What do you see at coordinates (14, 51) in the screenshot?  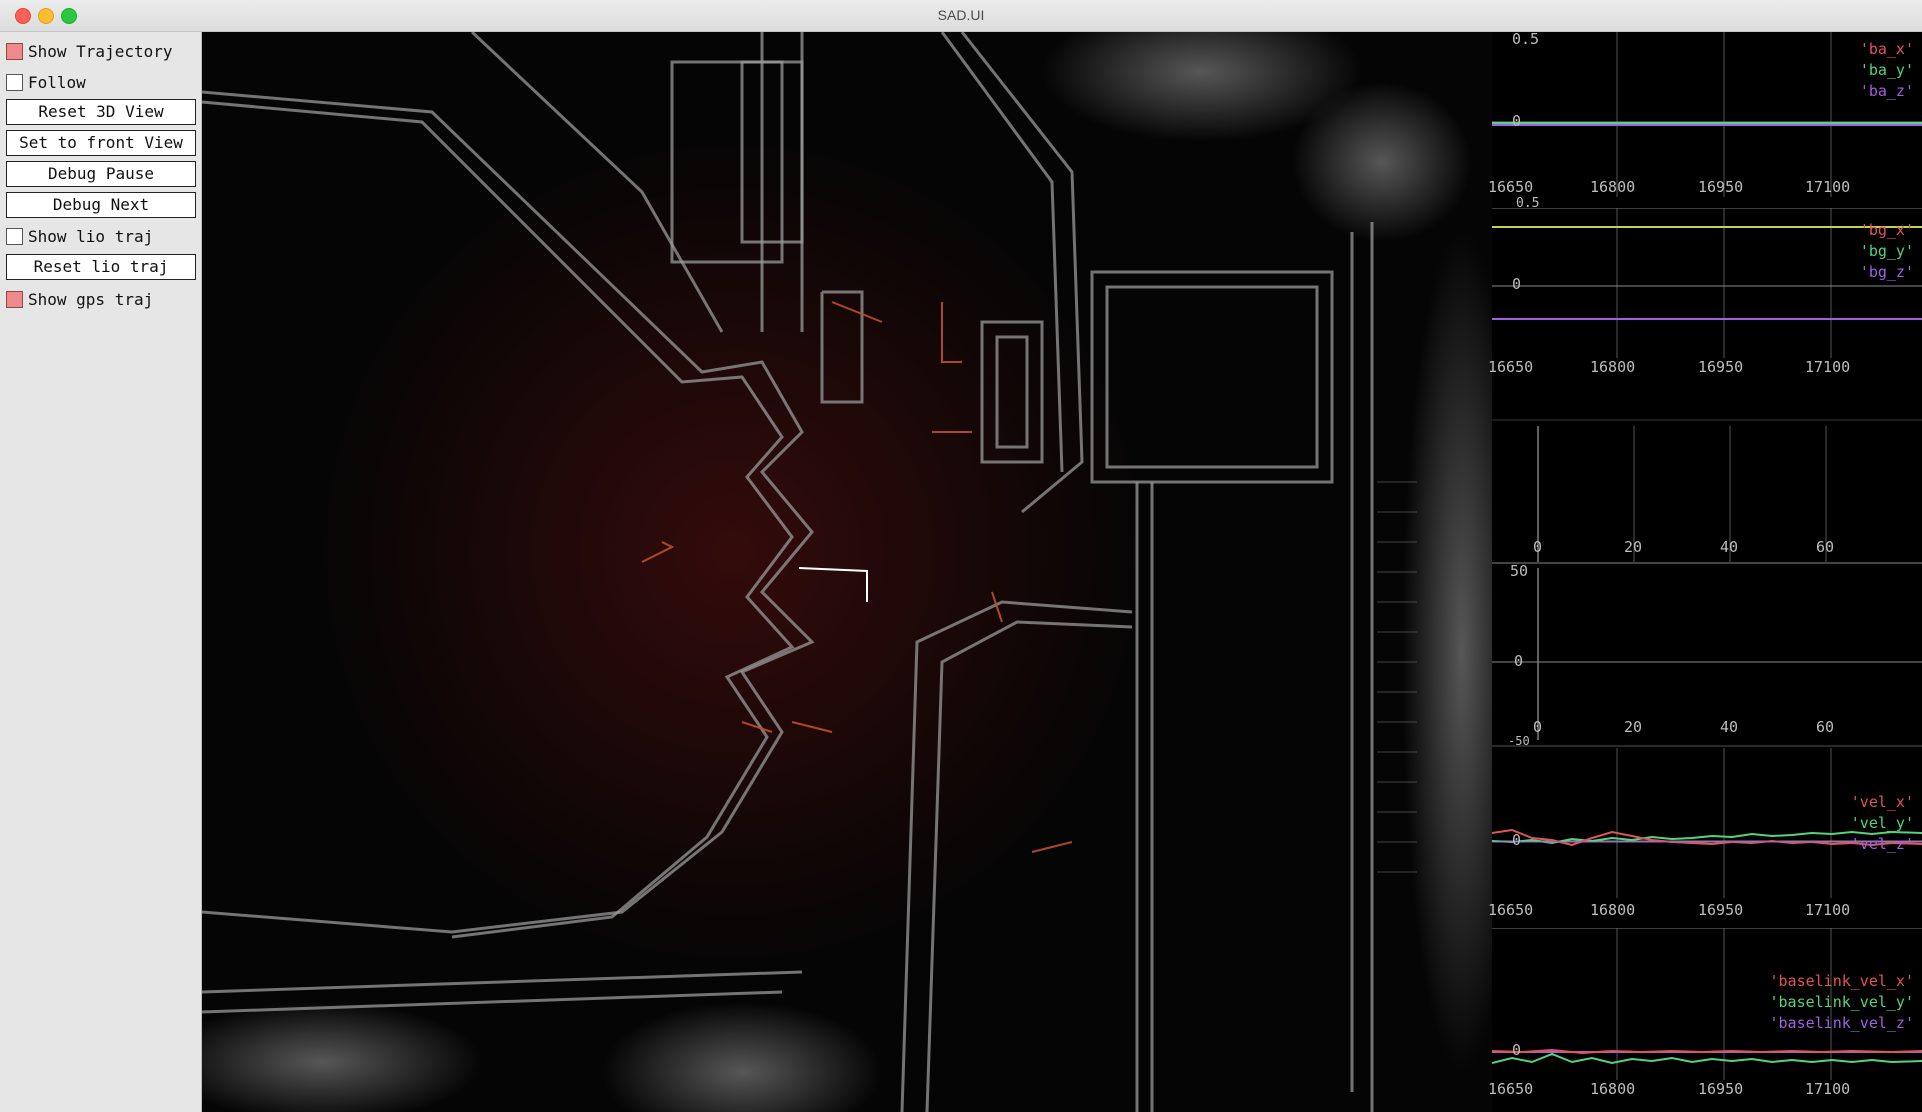 I see `show-trajectory-checkbox-box` at bounding box center [14, 51].